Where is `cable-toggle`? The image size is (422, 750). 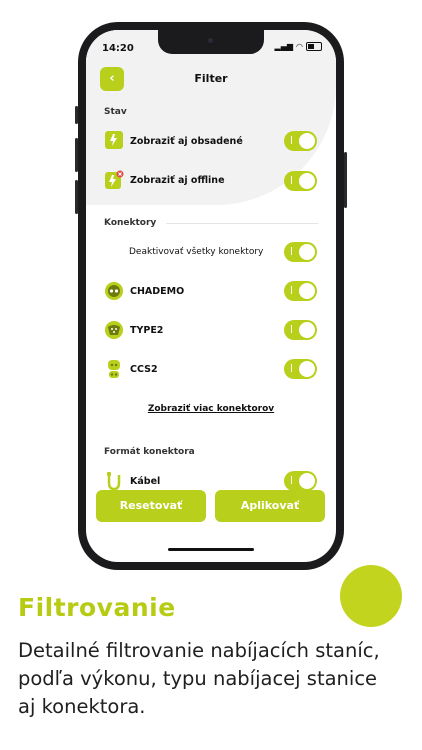 cable-toggle is located at coordinates (300, 481).